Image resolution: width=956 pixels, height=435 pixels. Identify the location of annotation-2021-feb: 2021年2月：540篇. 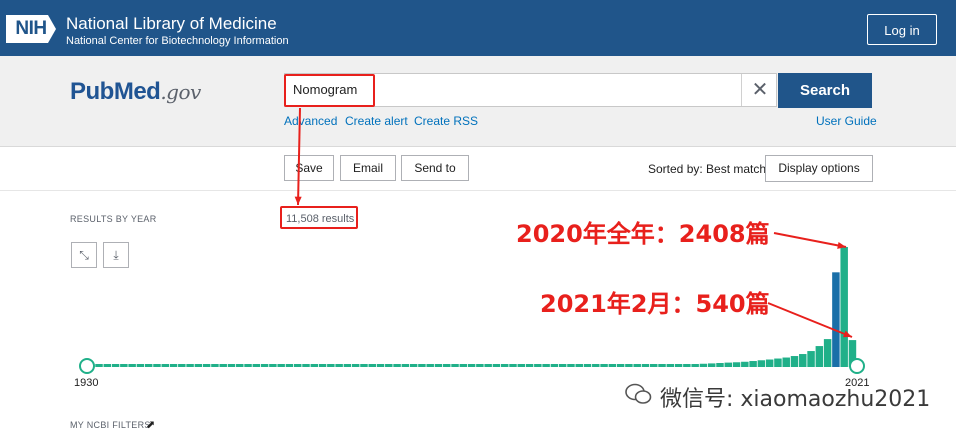
(655, 304).